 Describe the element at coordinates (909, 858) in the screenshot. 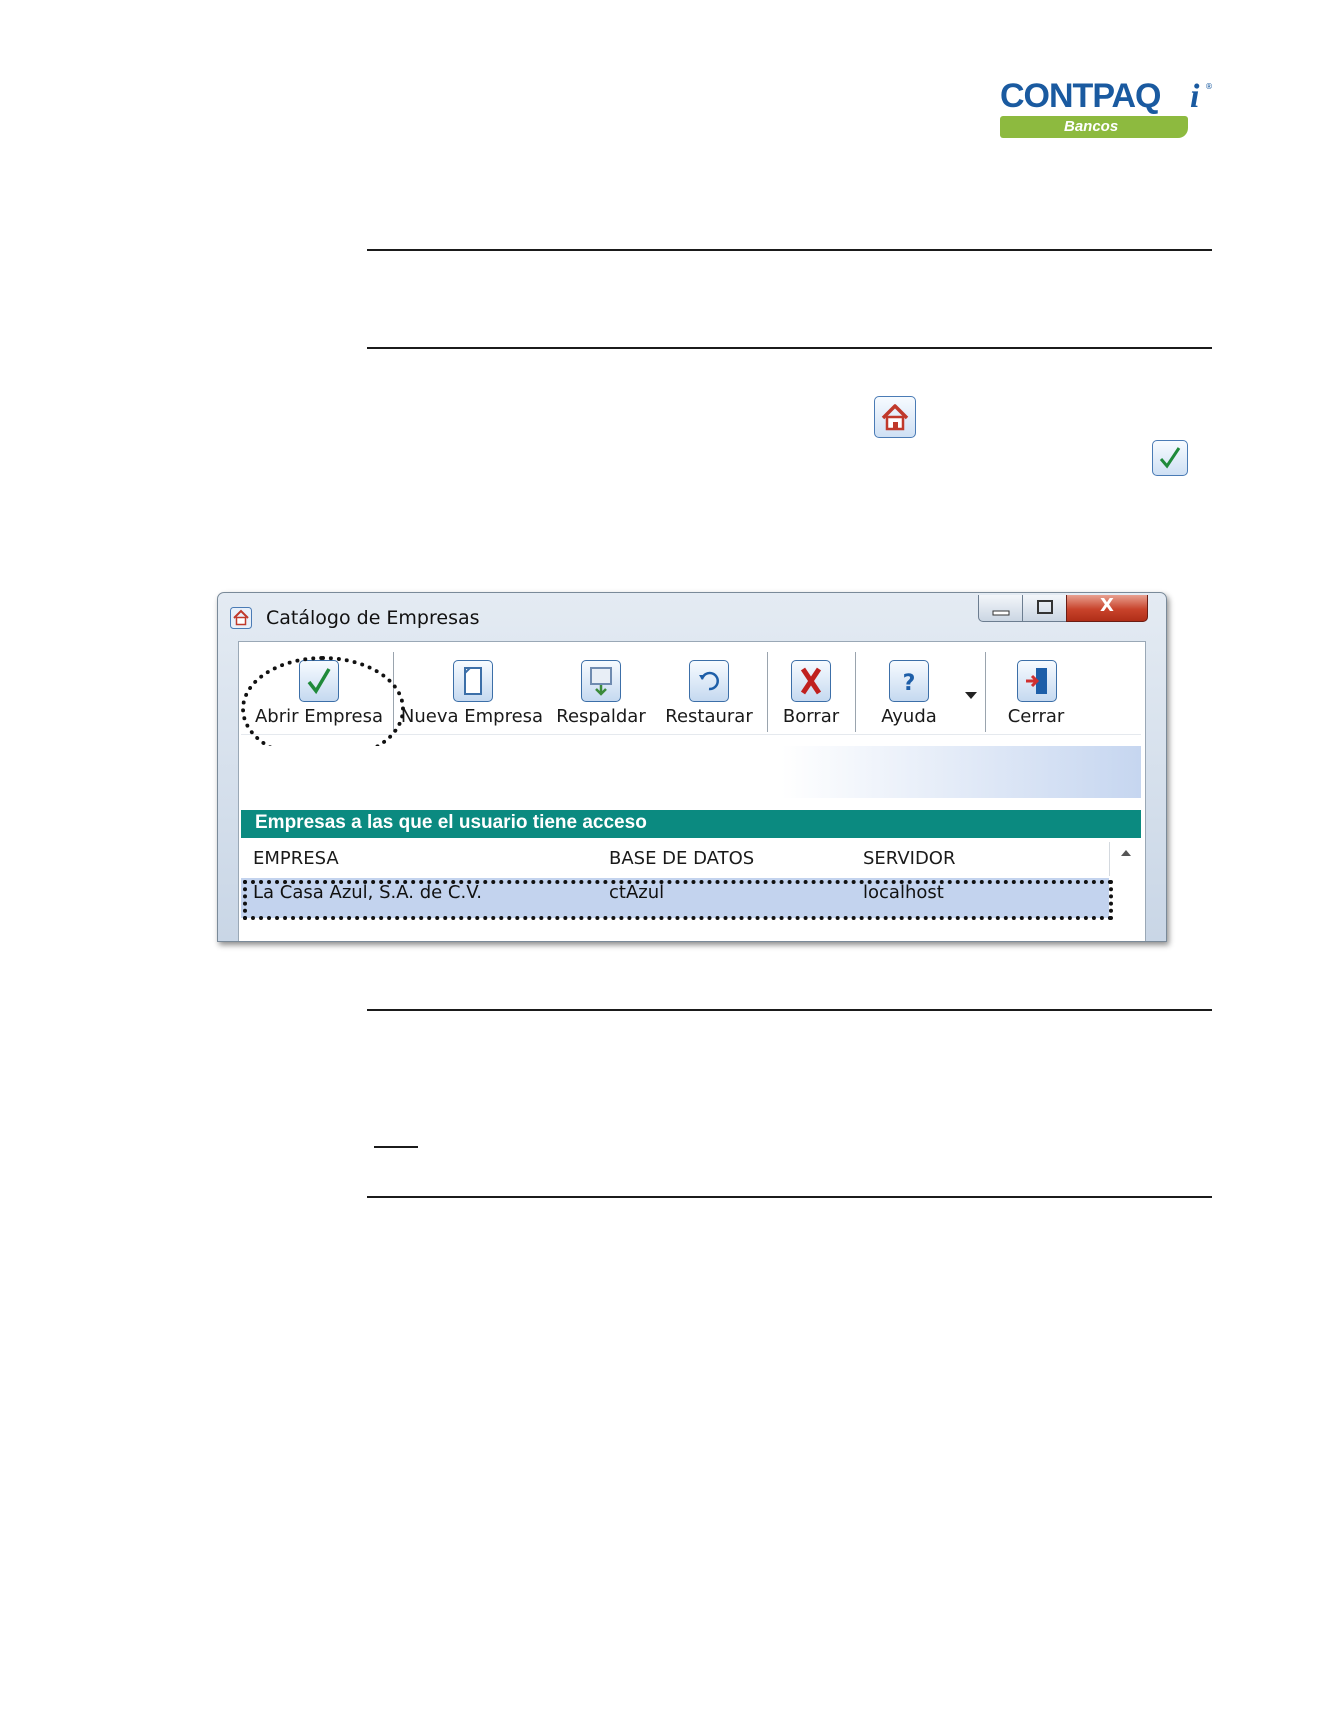

I see `column-header-label: SERVIDOR` at that location.